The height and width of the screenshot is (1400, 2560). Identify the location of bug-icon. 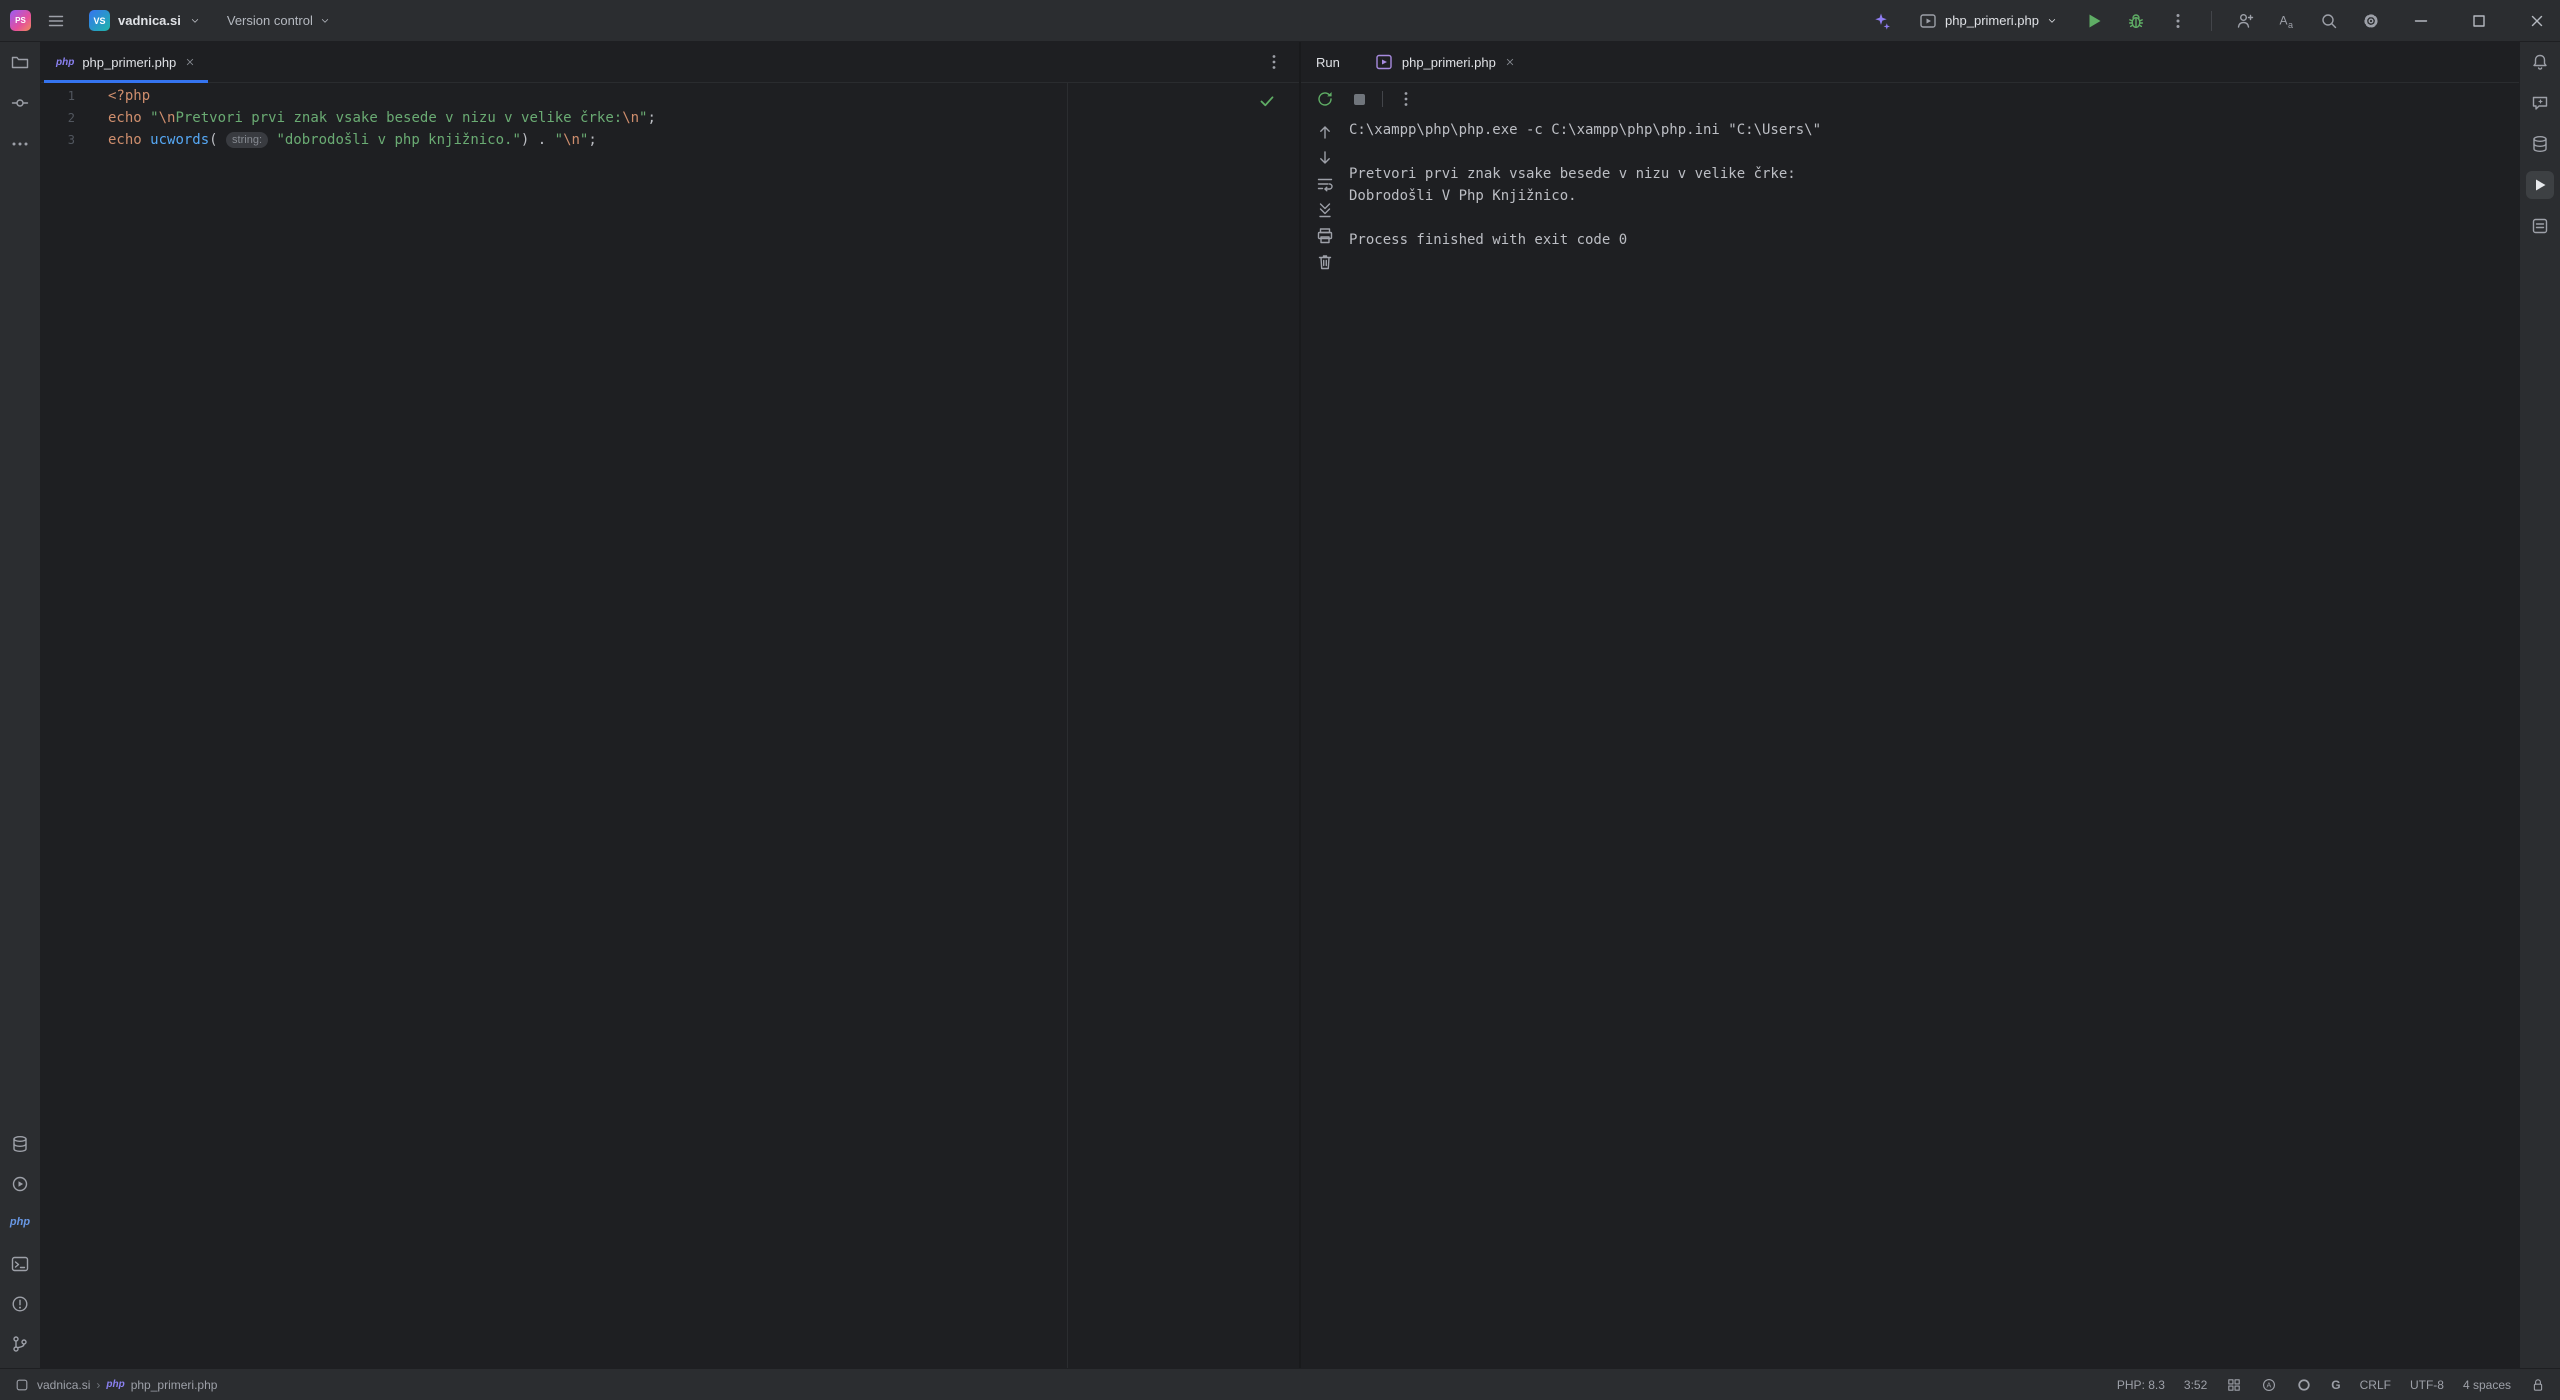
(2136, 20).